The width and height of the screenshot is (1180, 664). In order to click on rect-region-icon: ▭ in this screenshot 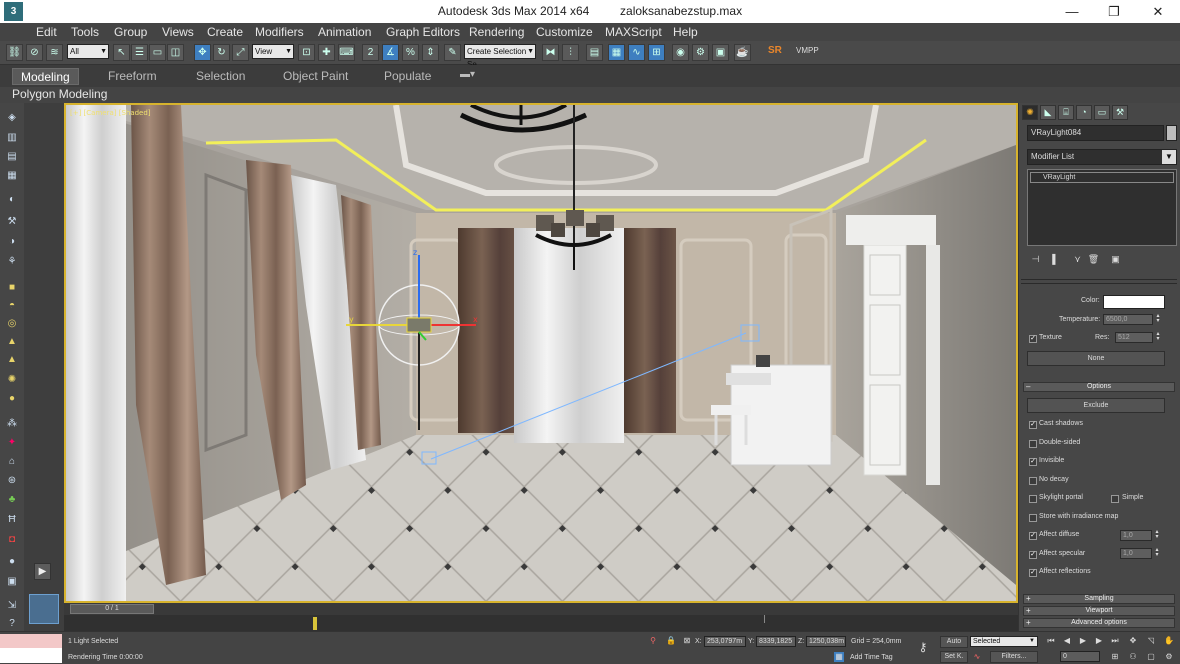, I will do `click(157, 52)`.